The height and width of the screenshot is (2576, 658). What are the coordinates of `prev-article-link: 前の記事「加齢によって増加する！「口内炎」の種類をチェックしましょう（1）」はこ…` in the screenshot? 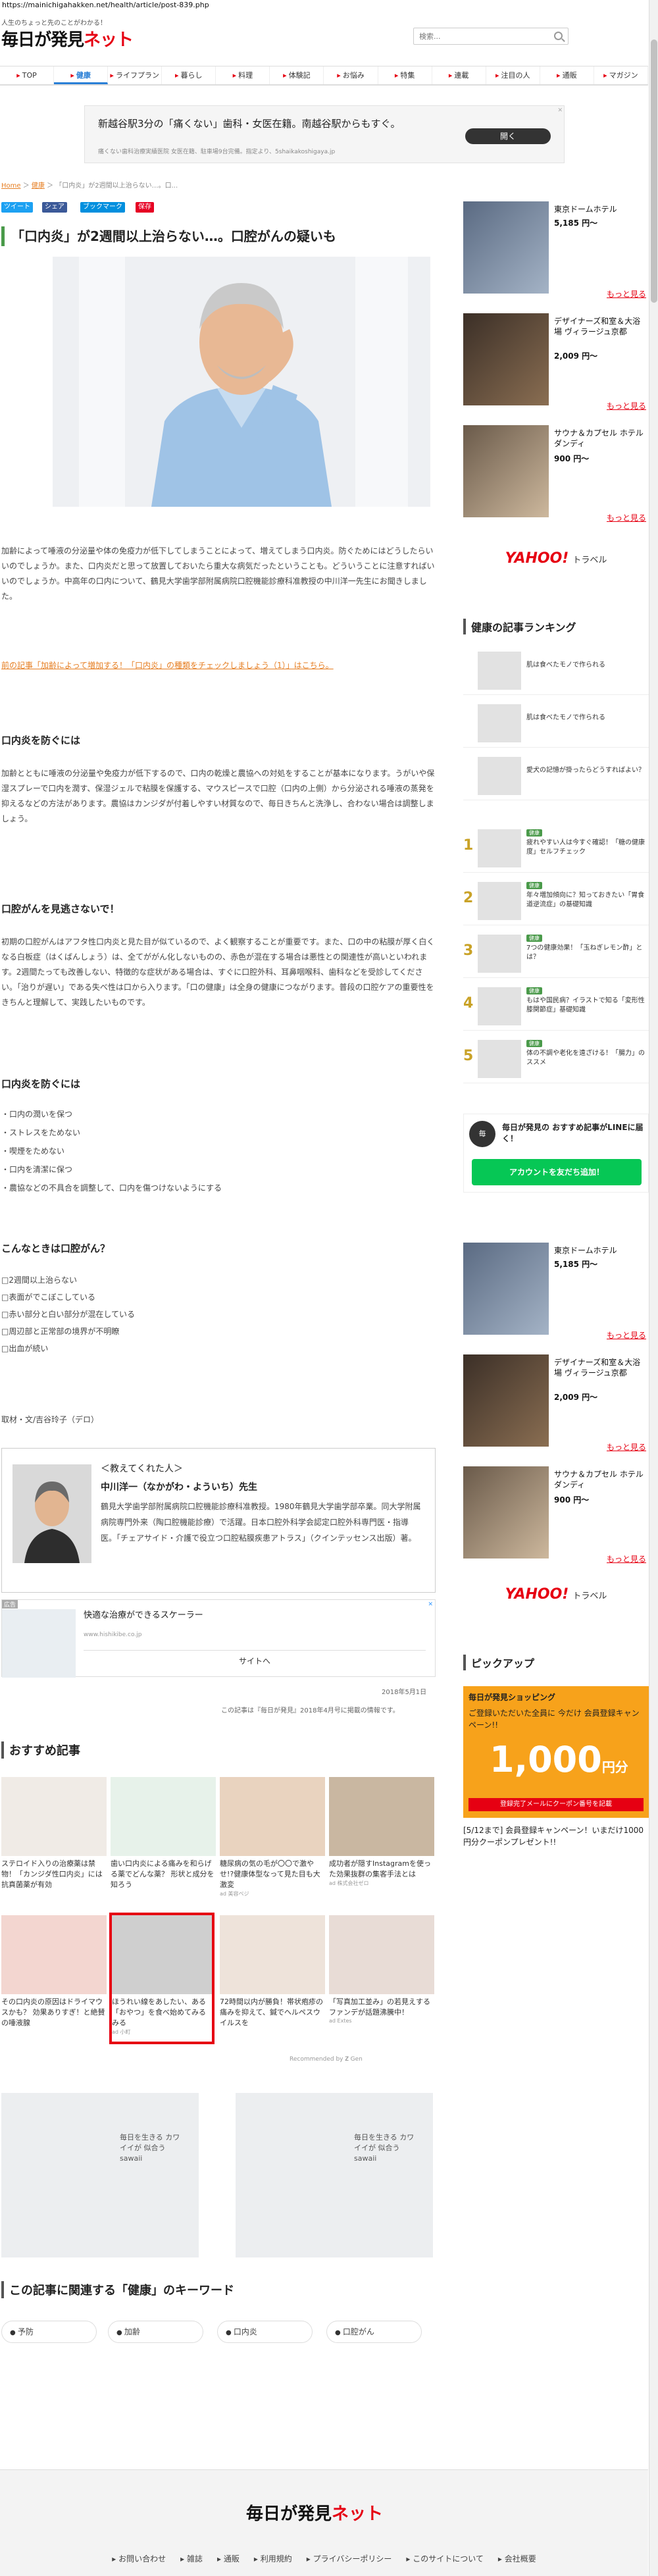 It's located at (220, 665).